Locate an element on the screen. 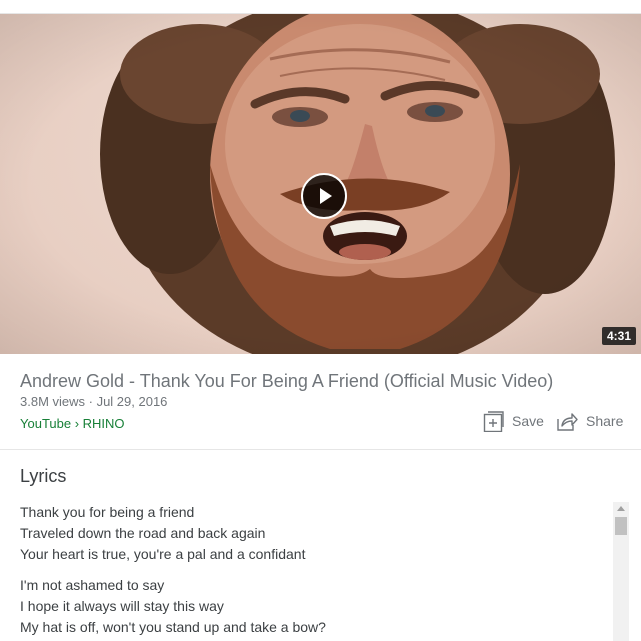 This screenshot has height=641, width=641. share-button: Share is located at coordinates (589, 421).